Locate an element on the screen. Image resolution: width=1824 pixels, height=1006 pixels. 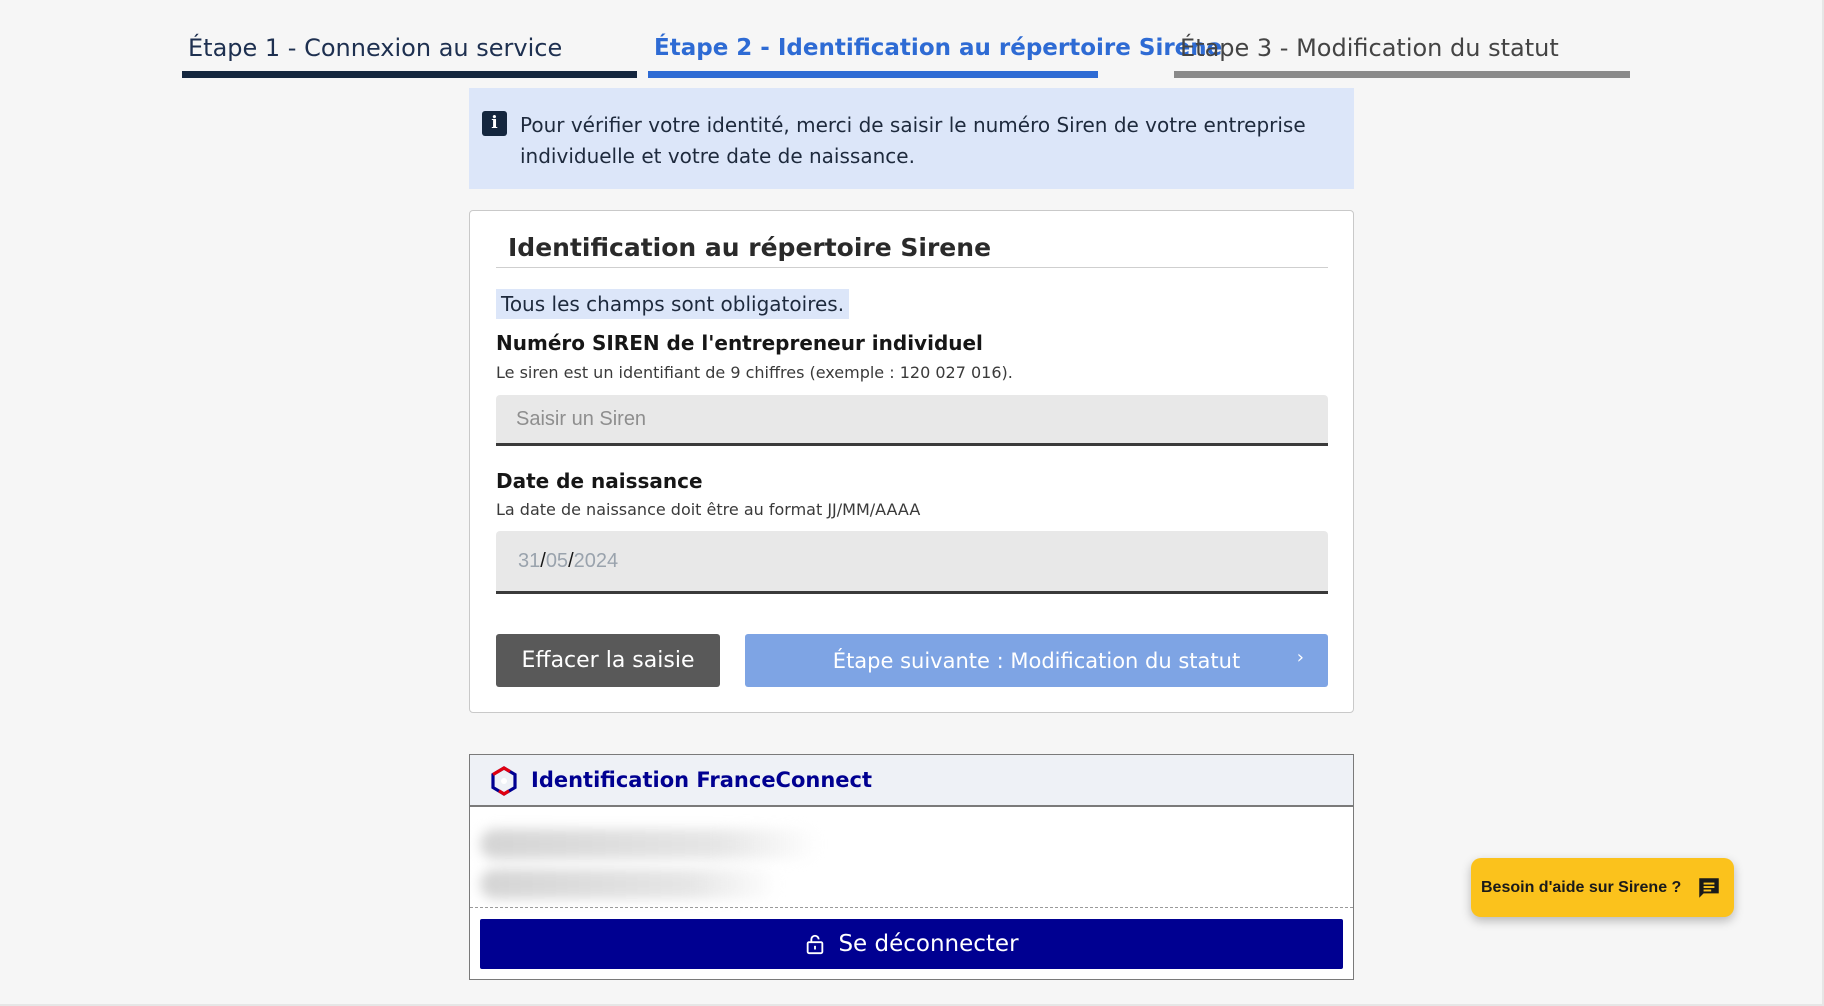
step-3: Étape 3 - Modification du statut is located at coordinates (1402, 53).